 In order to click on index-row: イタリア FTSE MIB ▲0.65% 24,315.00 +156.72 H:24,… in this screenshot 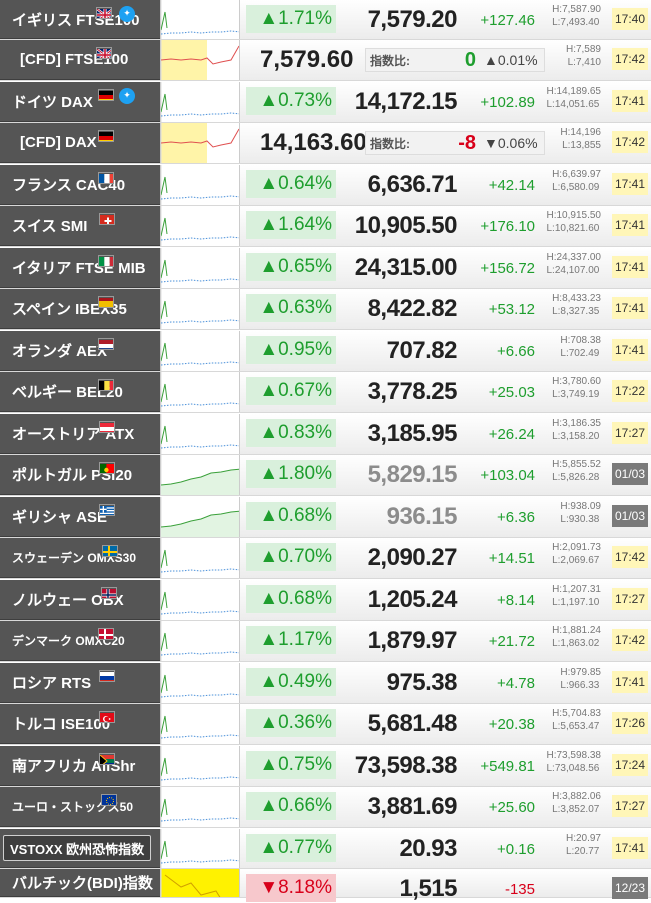, I will do `click(325, 268)`.